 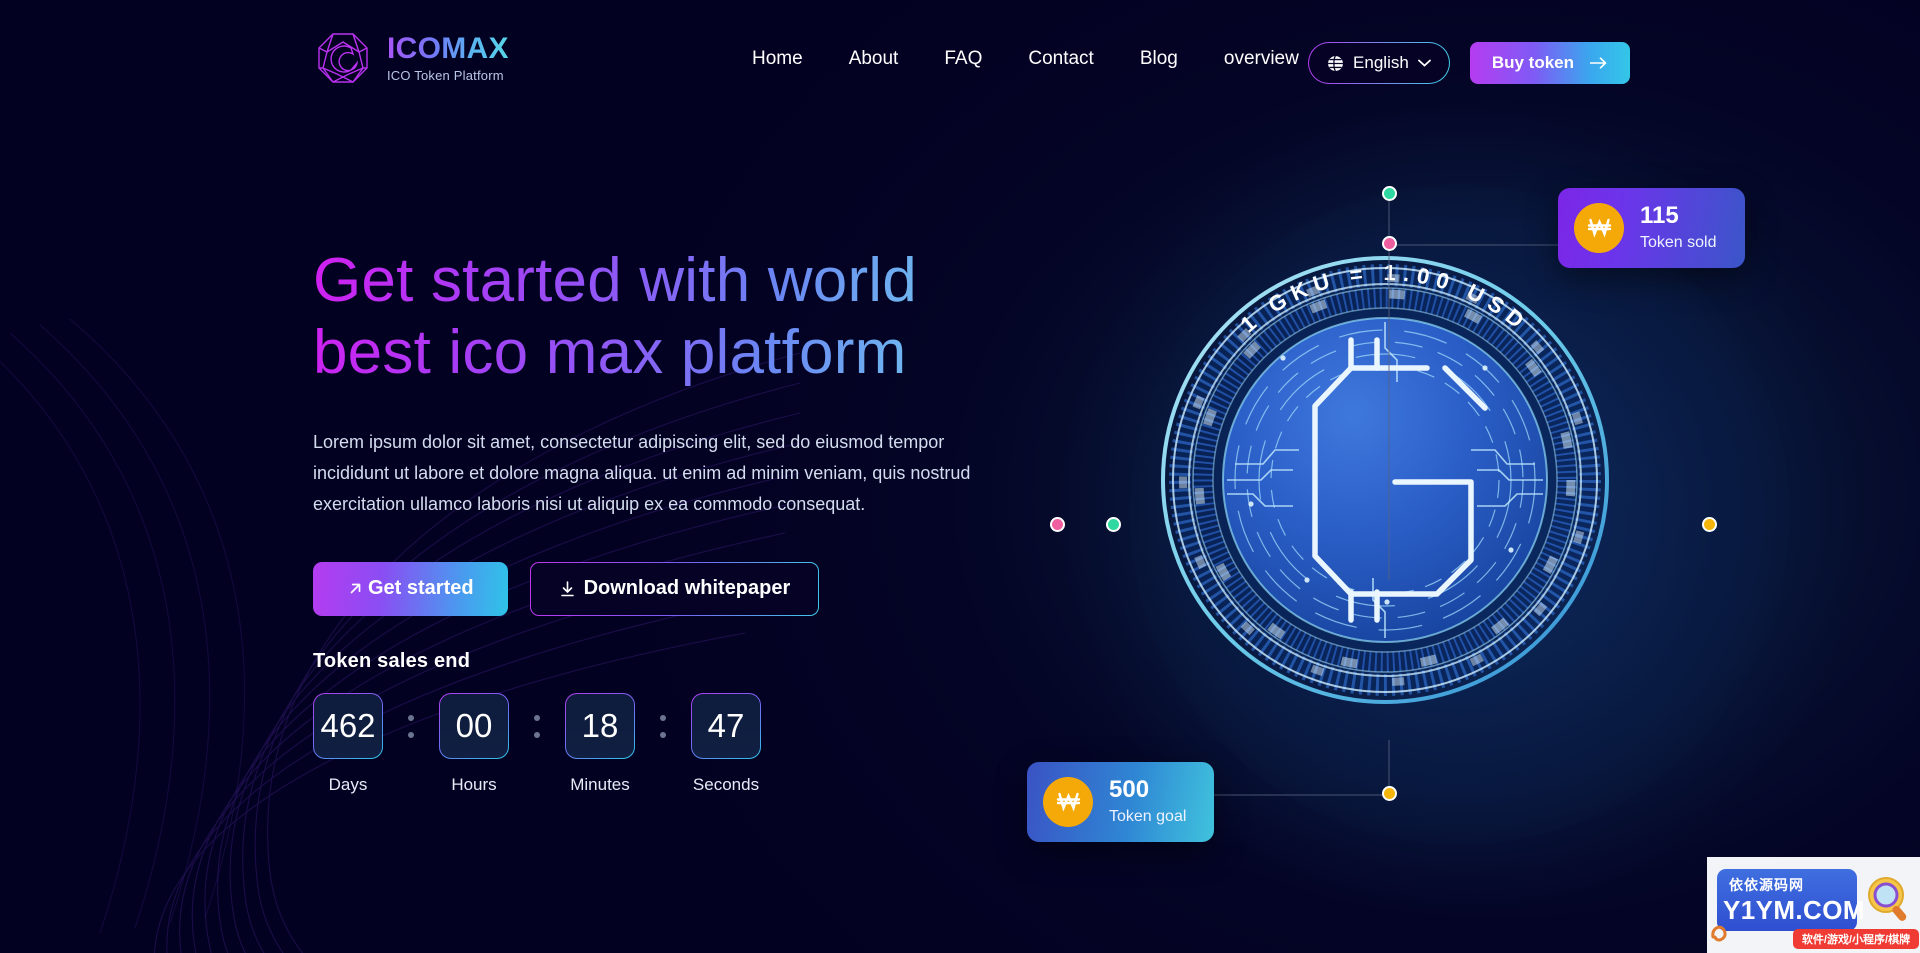 I want to click on countdown-unit-hours: 00 Hours, so click(x=474, y=744).